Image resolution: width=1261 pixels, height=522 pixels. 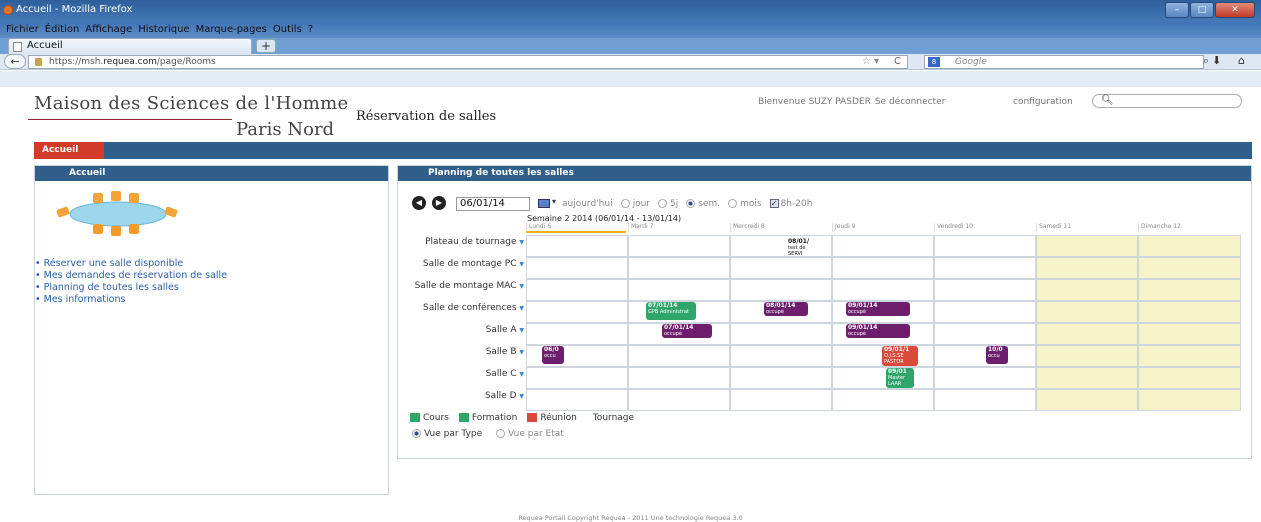 What do you see at coordinates (662, 203) in the screenshot?
I see `radio-5j` at bounding box center [662, 203].